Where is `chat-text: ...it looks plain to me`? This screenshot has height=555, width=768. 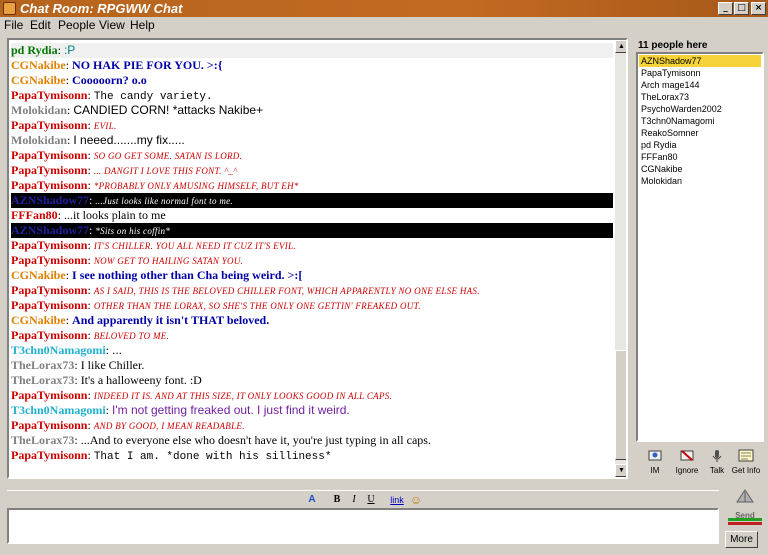
chat-text: ...it looks plain to me is located at coordinates (115, 215).